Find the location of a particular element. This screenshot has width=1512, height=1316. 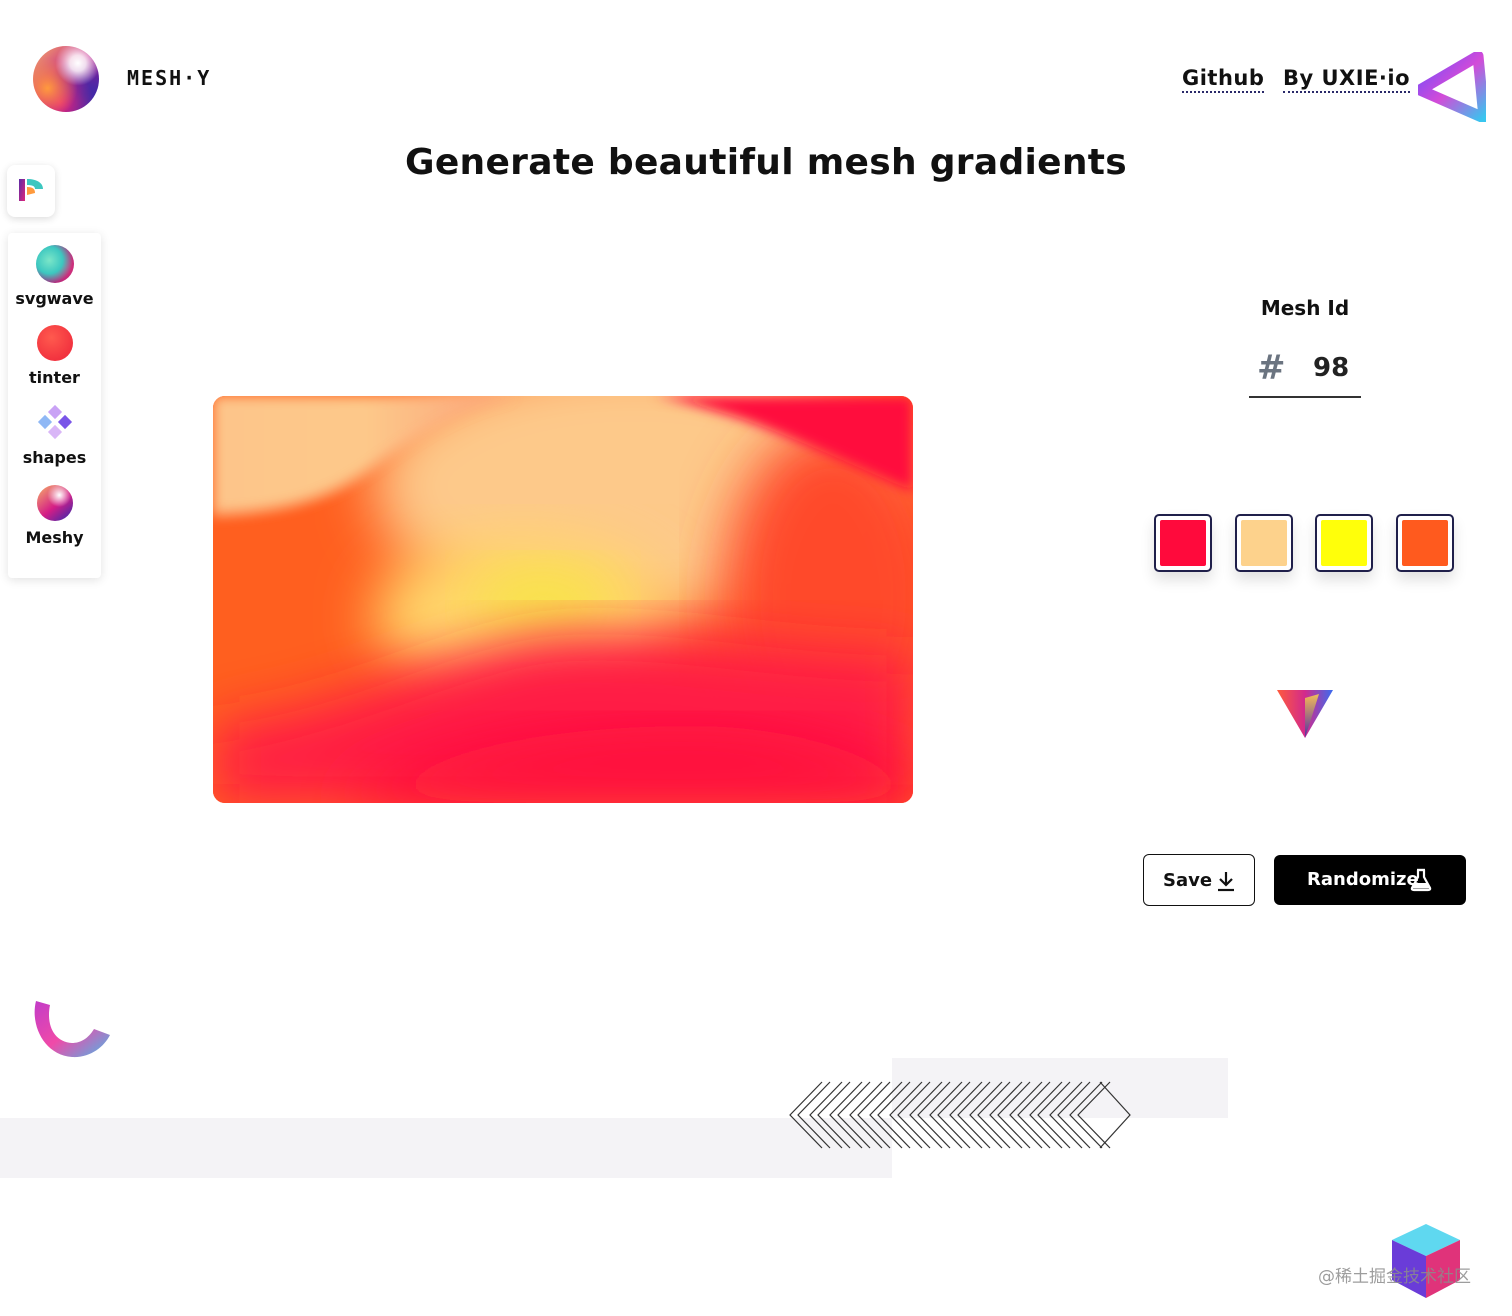

chevron-pattern is located at coordinates (960, 1115).